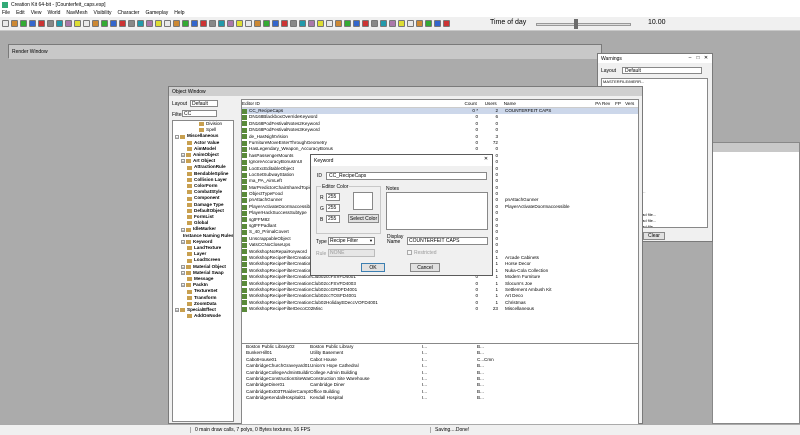  Describe the element at coordinates (490, 103) in the screenshot. I see `column-users: Users` at that location.